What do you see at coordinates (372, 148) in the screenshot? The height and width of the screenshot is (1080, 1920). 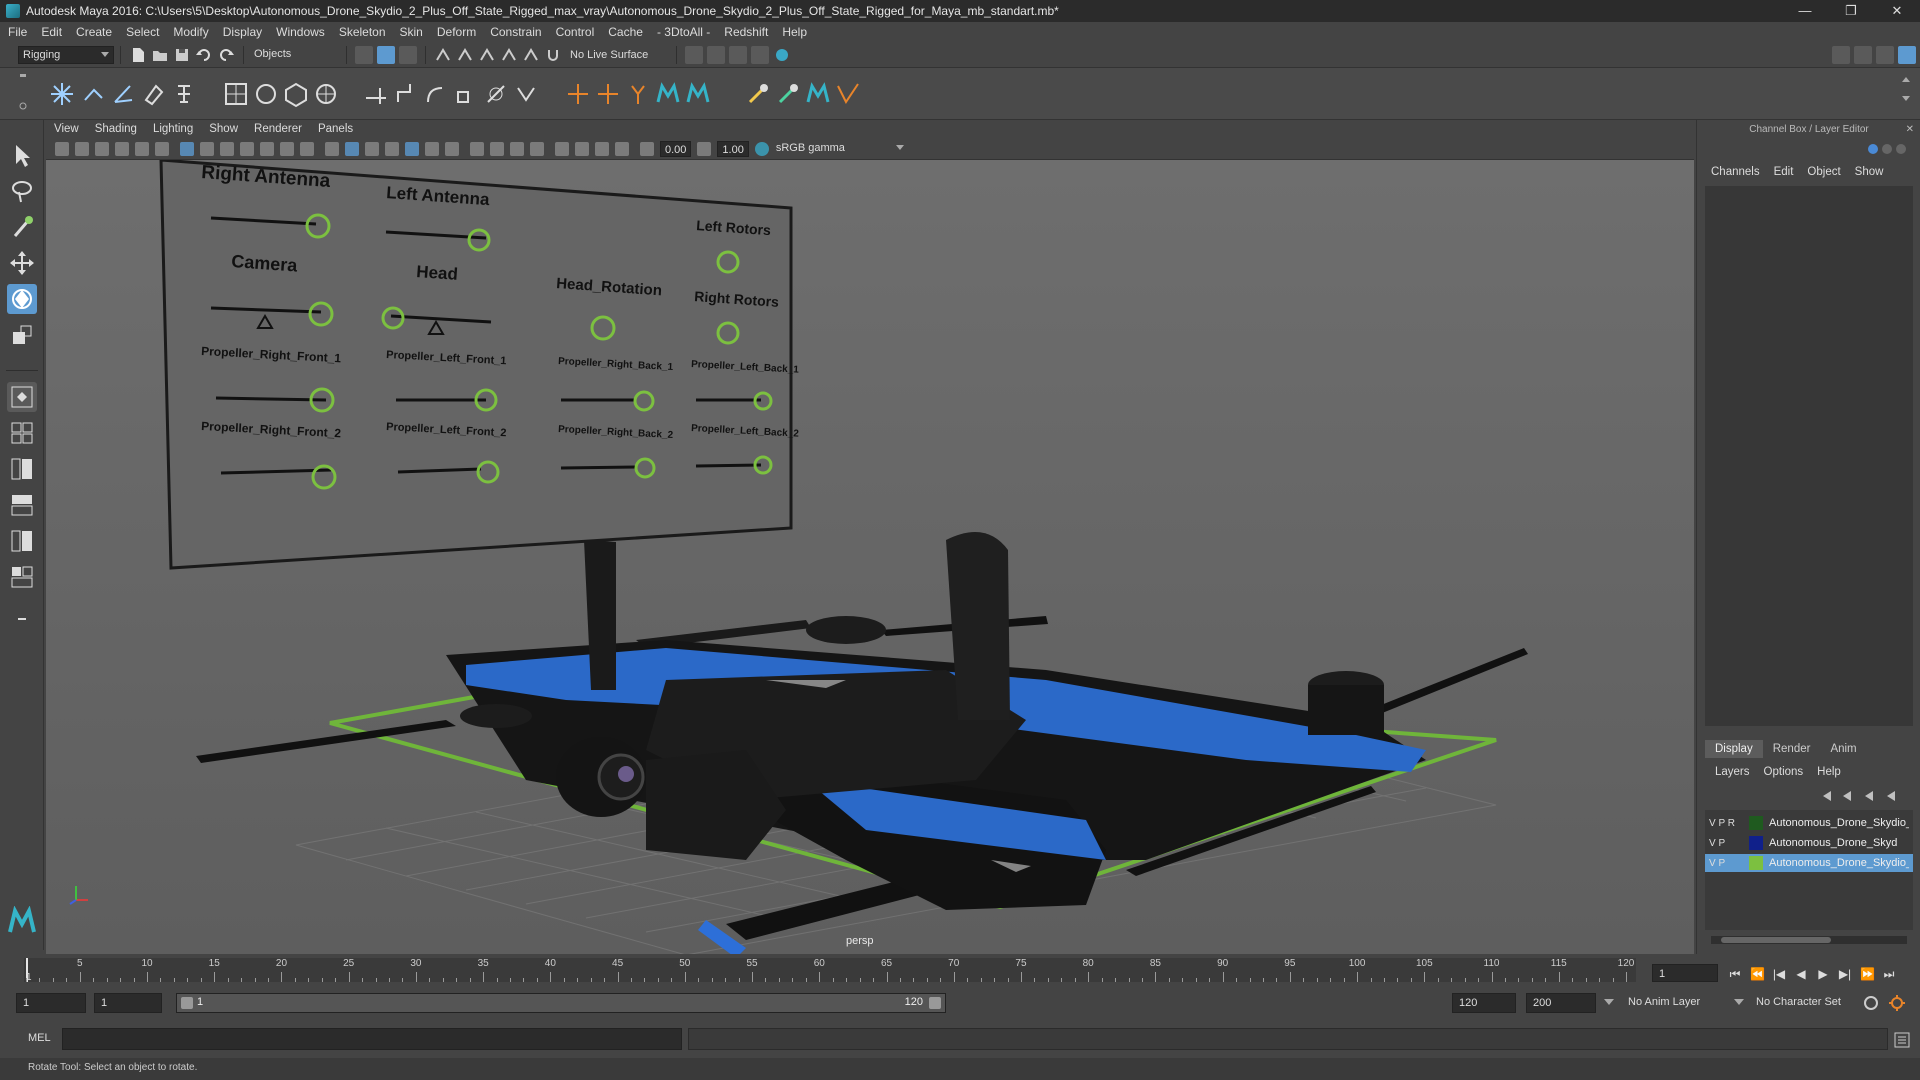 I see `wireframe-on-shaded-icon` at bounding box center [372, 148].